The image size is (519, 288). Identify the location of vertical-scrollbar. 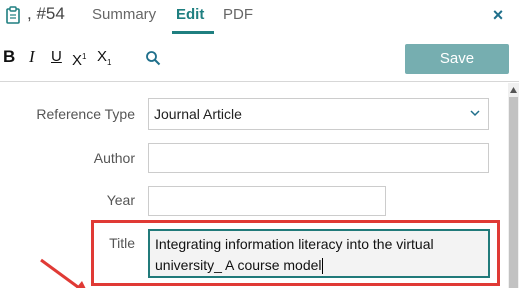
(513, 185).